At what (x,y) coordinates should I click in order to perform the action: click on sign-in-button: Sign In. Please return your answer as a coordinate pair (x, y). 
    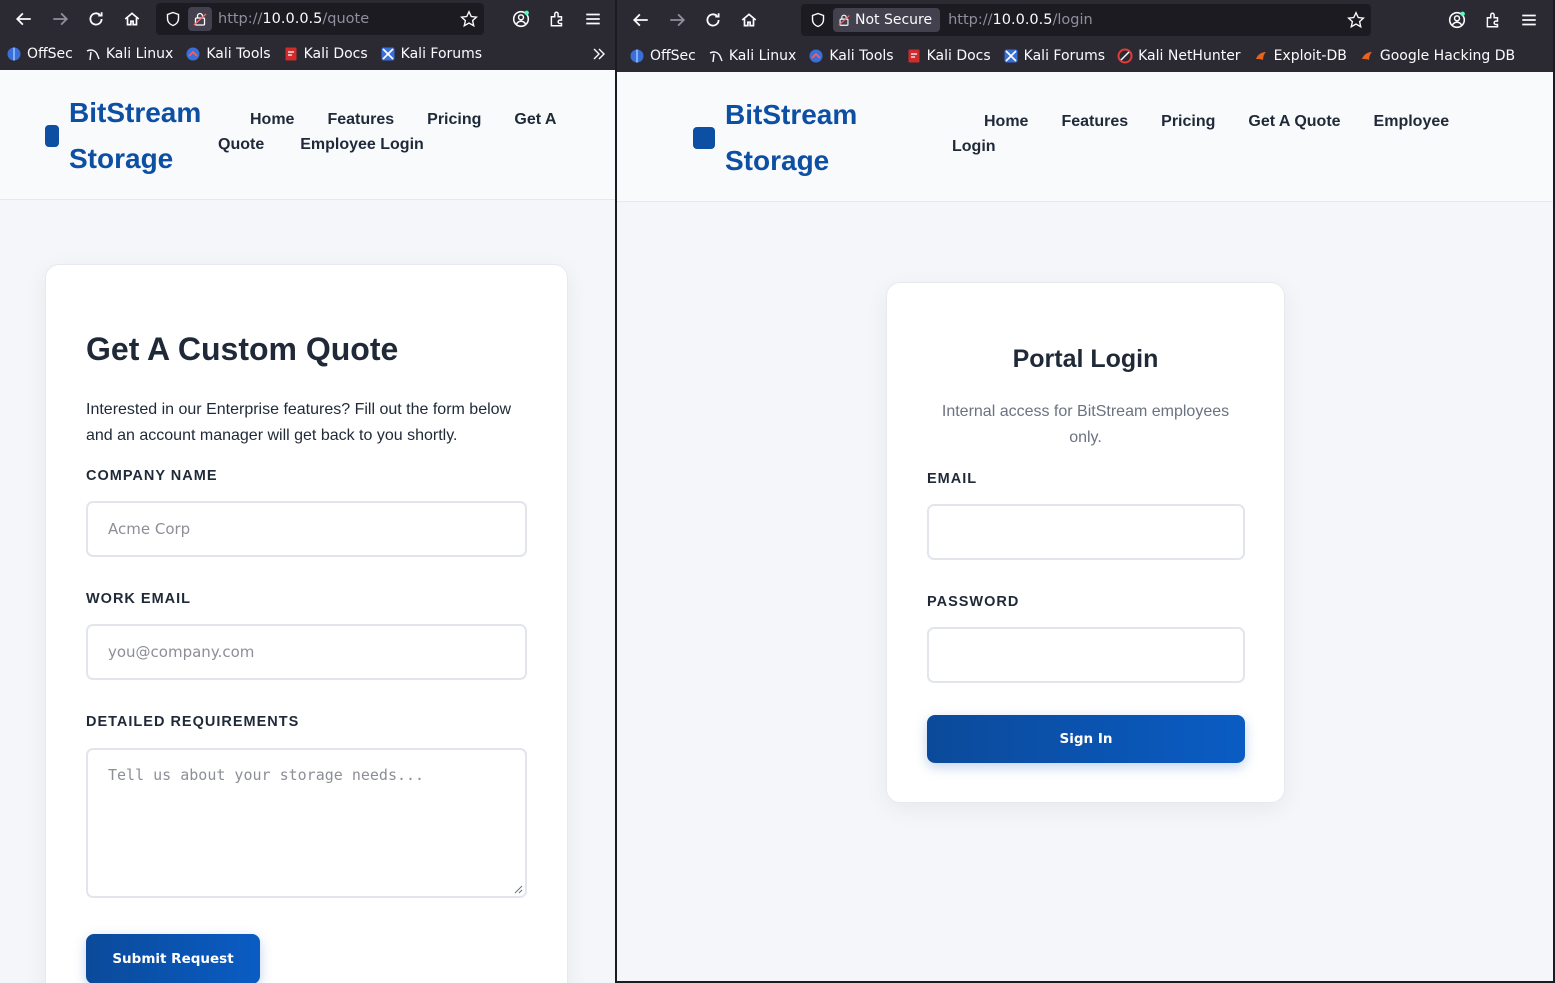
    Looking at the image, I should click on (1086, 739).